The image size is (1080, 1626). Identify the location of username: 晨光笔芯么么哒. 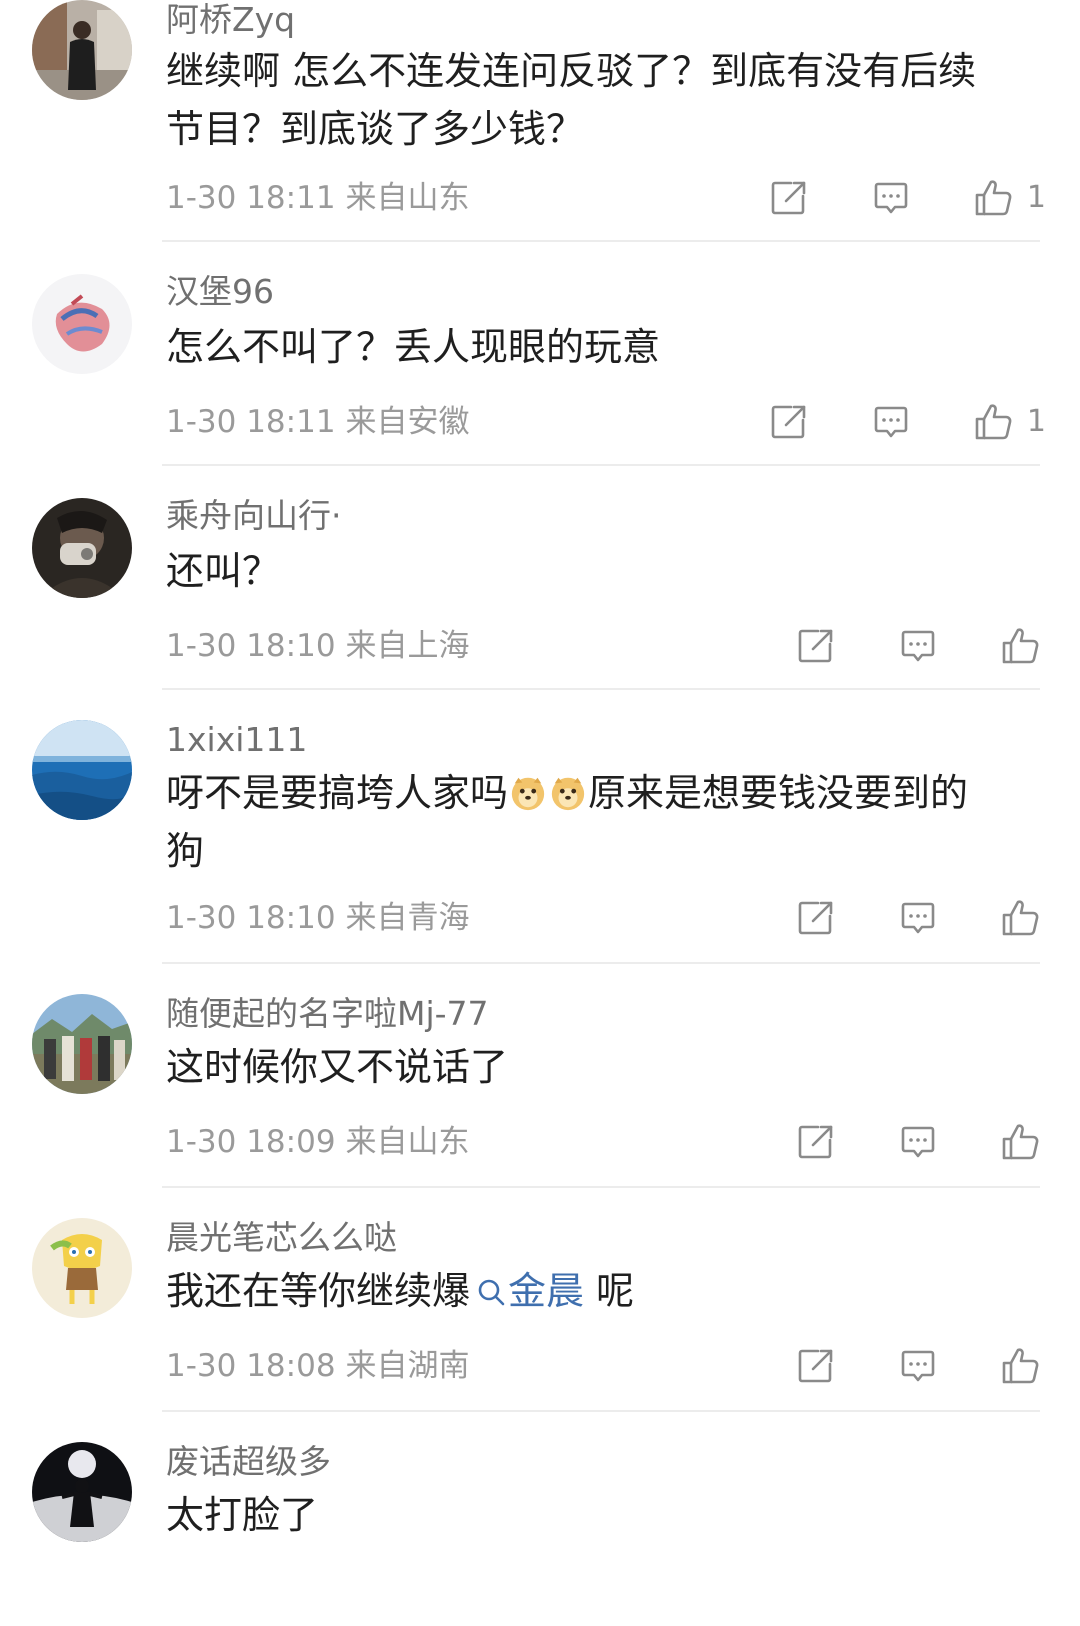
(281, 1238).